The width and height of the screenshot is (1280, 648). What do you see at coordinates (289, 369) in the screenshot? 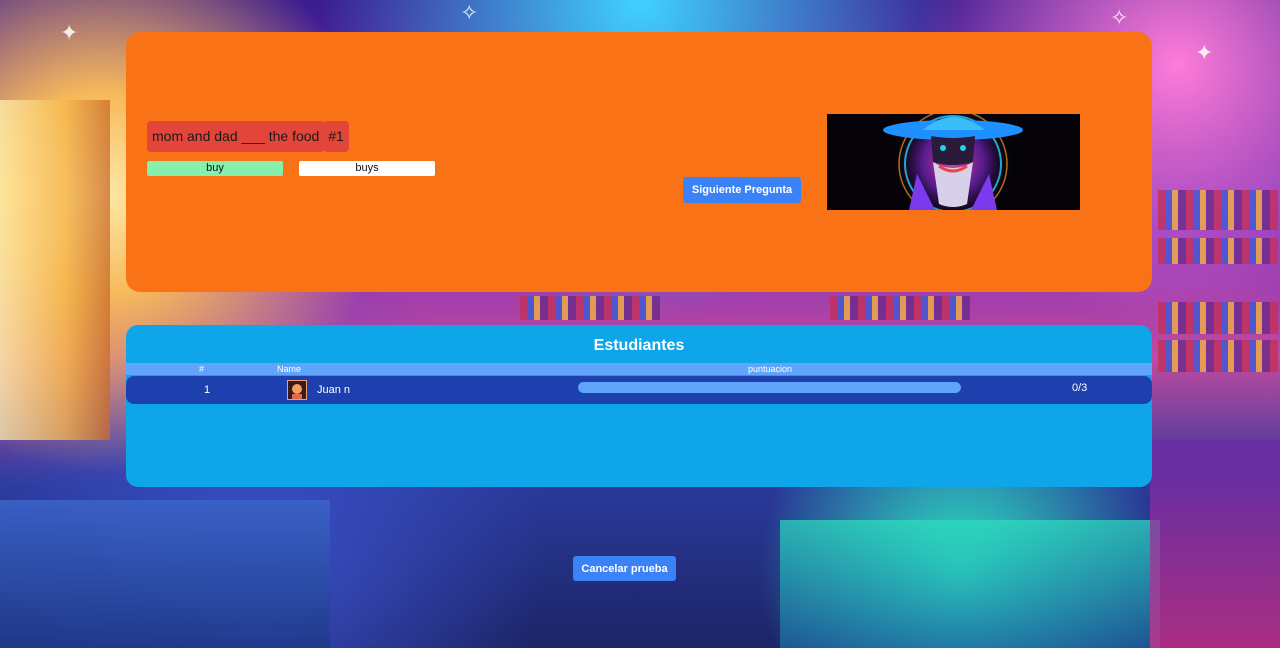
I see `column-header-name: Name` at bounding box center [289, 369].